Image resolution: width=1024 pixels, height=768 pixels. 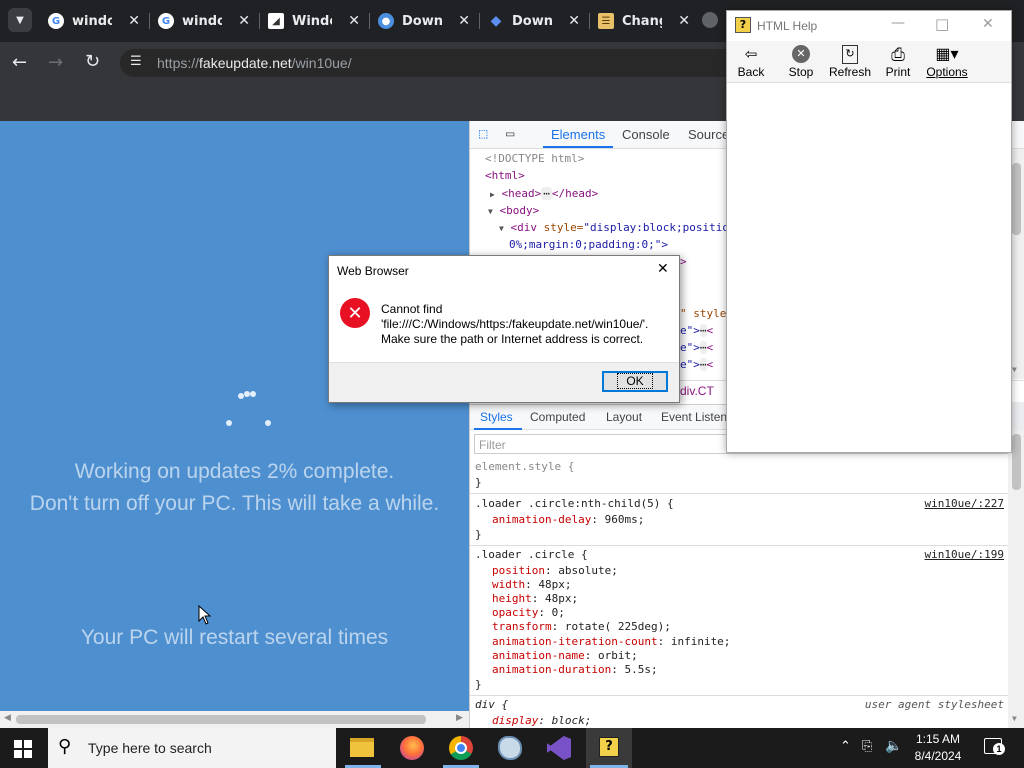 I want to click on url-text: https://fakeupdate.net/win10ue/, so click(x=254, y=63).